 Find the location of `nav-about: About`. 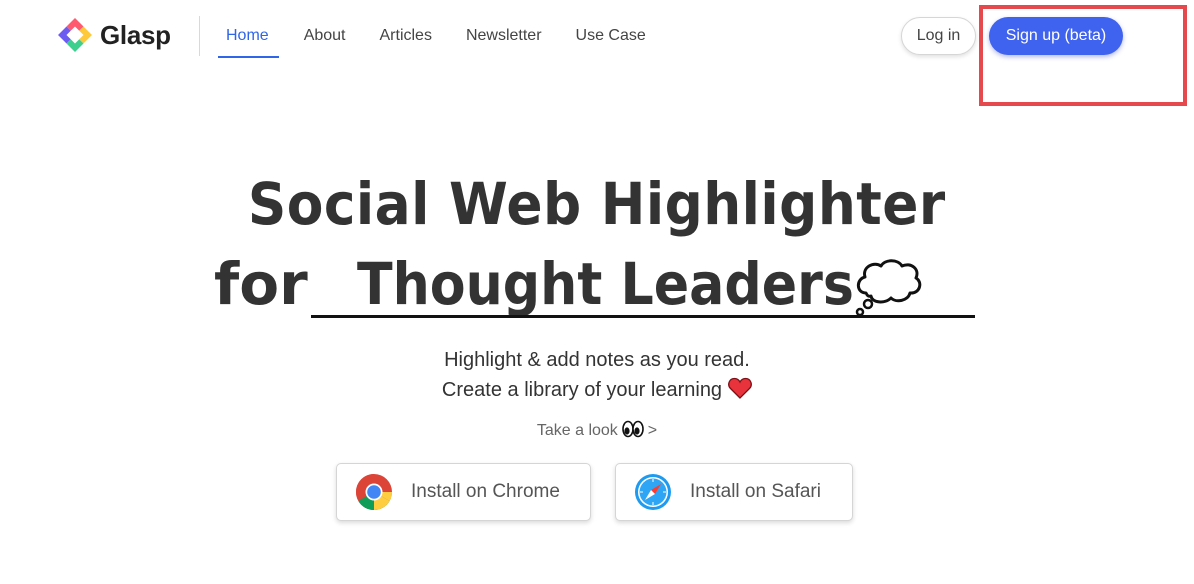

nav-about: About is located at coordinates (325, 36).